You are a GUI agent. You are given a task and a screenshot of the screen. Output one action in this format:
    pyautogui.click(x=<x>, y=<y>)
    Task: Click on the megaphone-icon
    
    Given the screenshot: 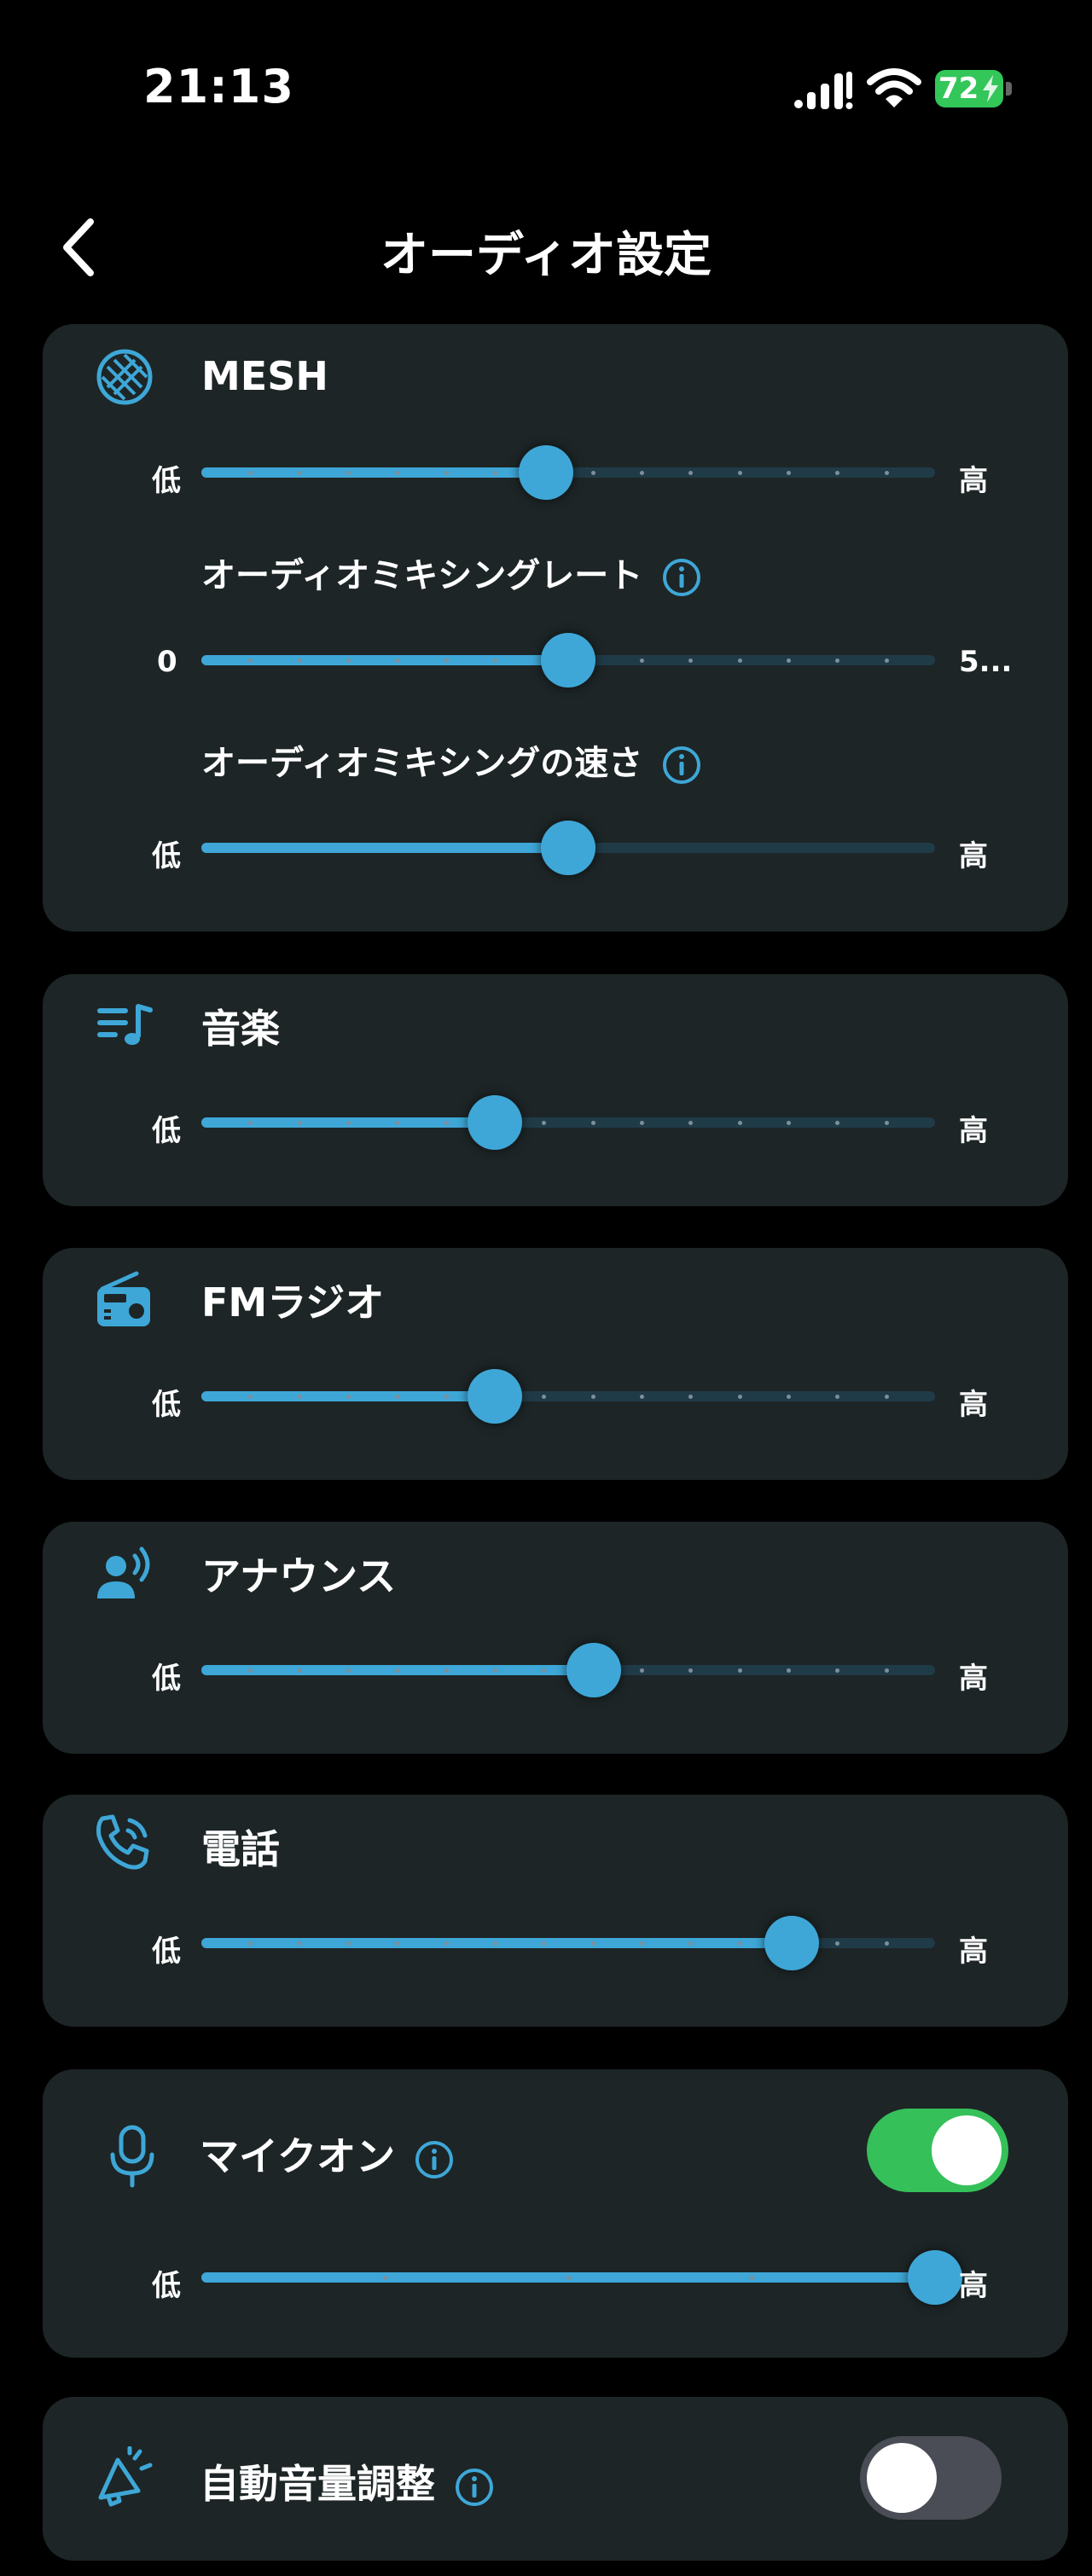 What is the action you would take?
    pyautogui.click(x=126, y=2476)
    